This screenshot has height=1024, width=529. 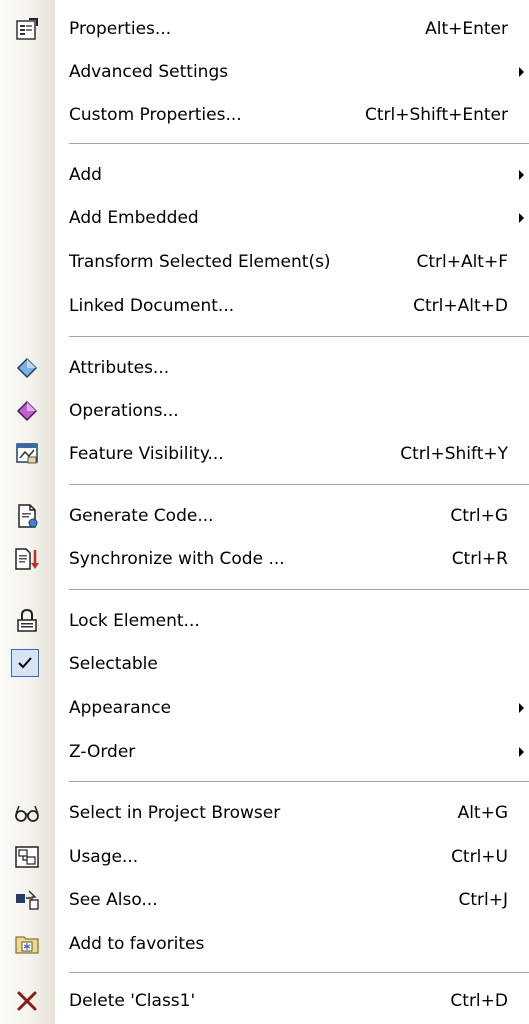 What do you see at coordinates (134, 218) in the screenshot?
I see `menu-item-label: Add Embedded` at bounding box center [134, 218].